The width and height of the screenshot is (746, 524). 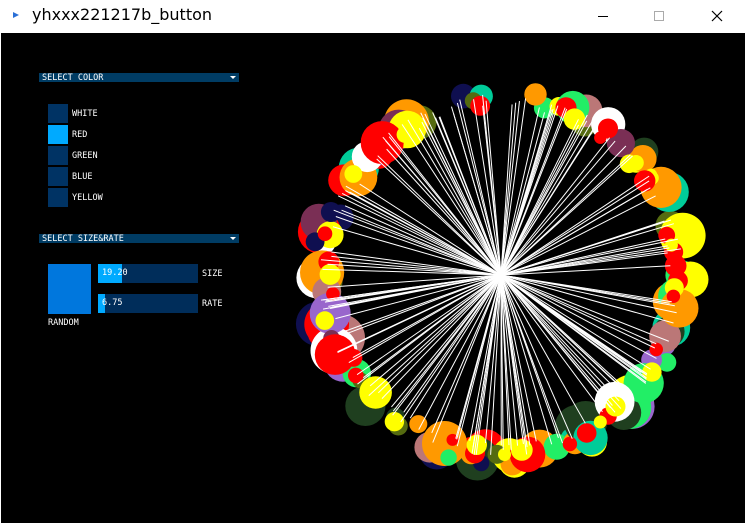 What do you see at coordinates (69, 289) in the screenshot?
I see `random-button` at bounding box center [69, 289].